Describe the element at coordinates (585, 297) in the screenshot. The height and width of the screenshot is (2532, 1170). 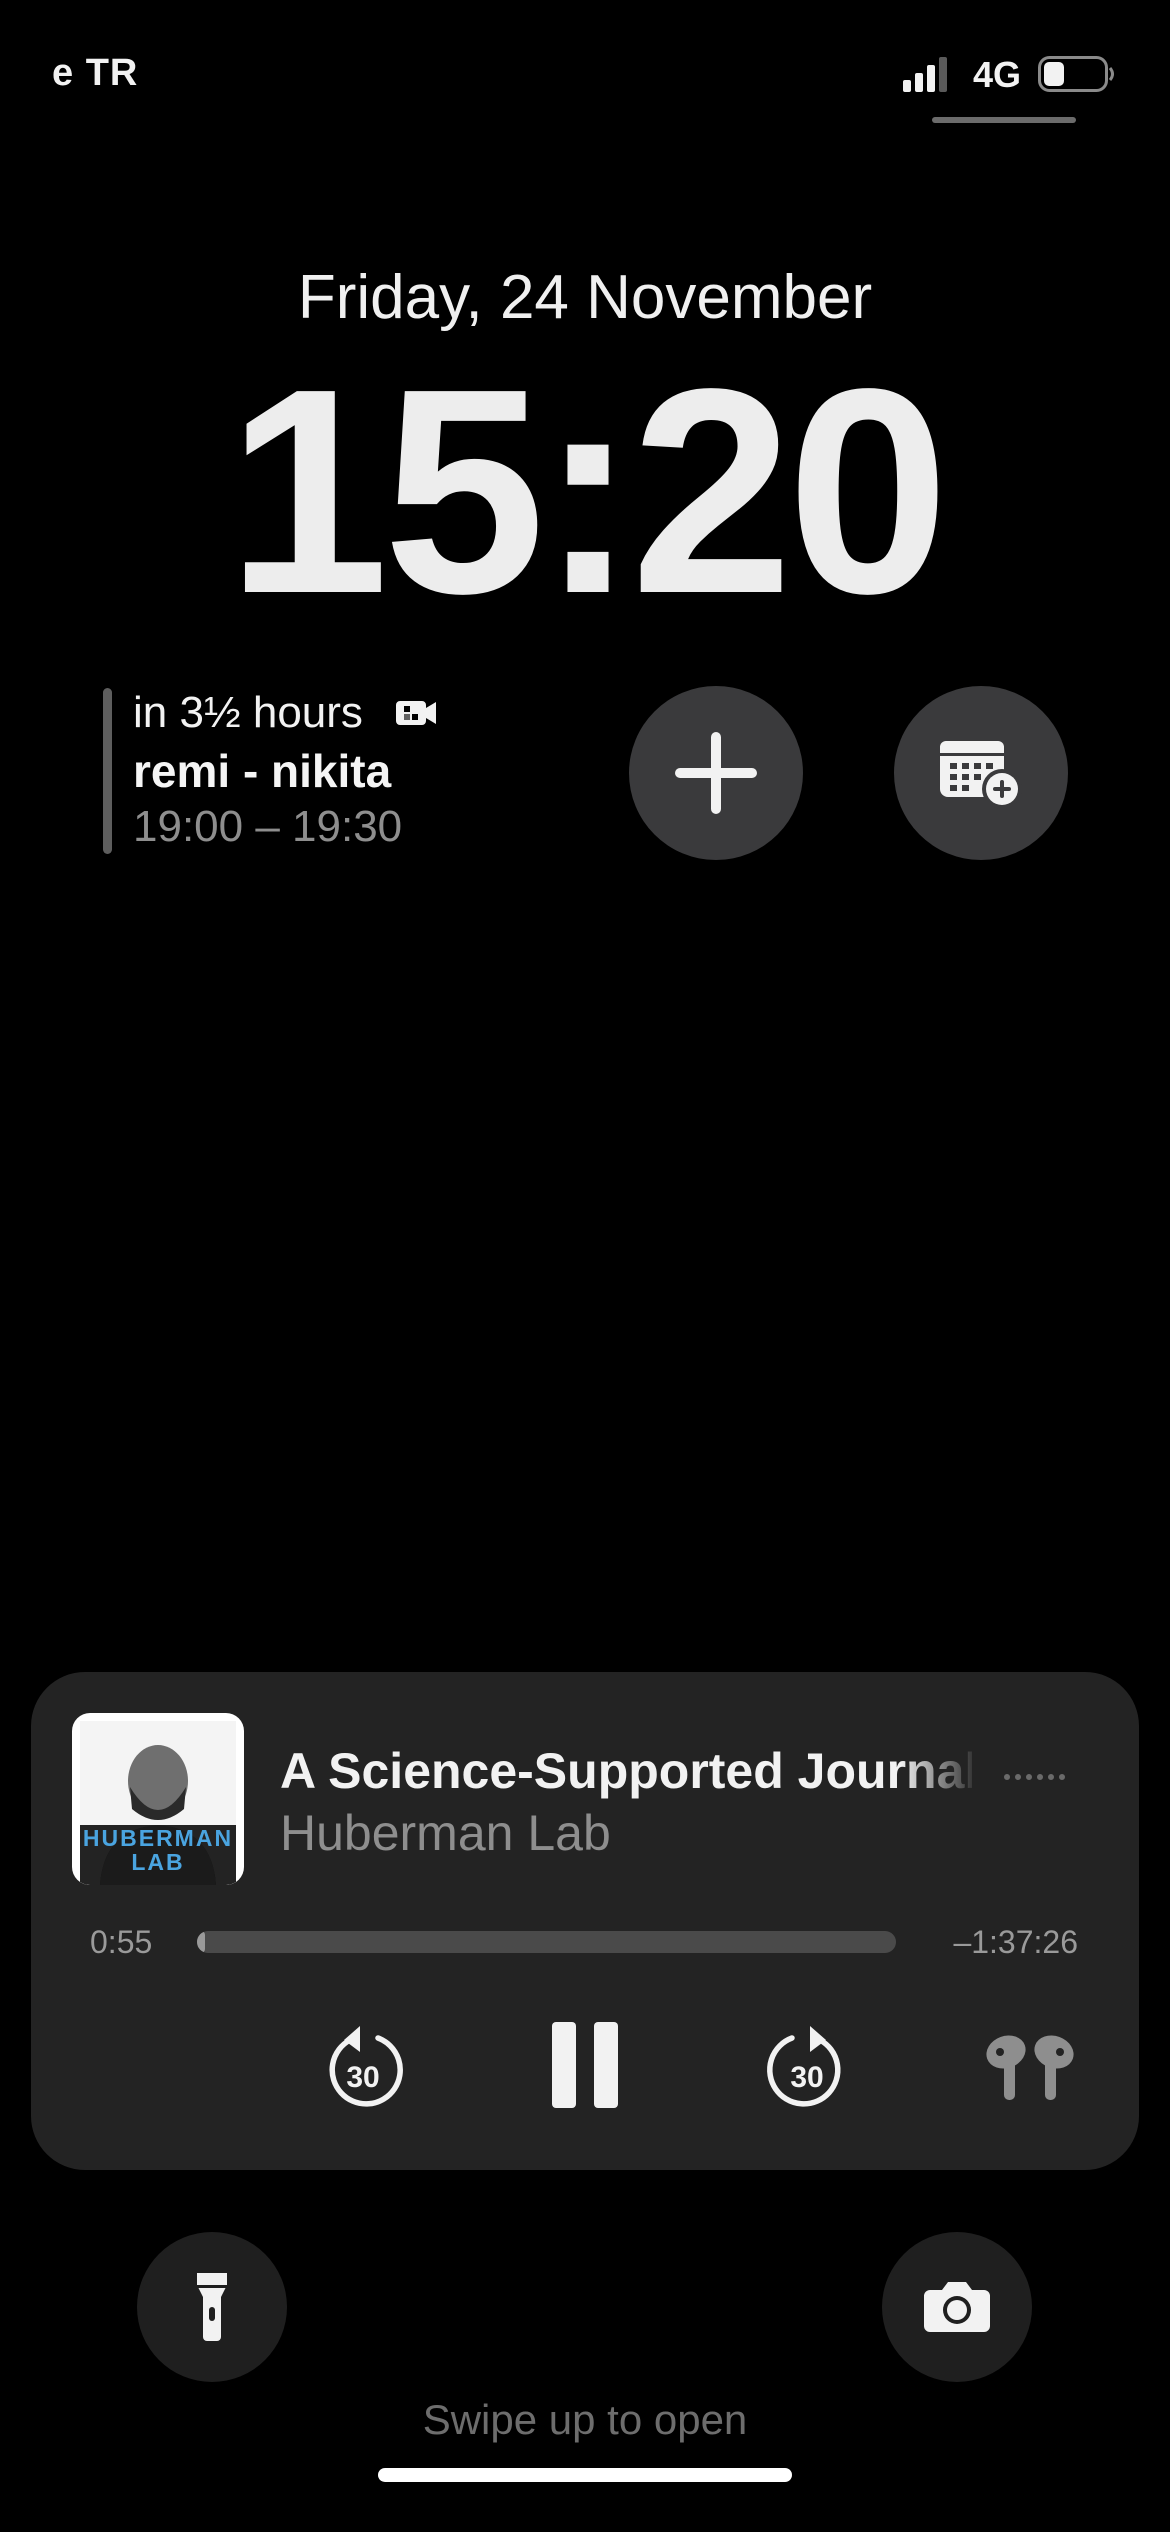
I see `lock-date: Friday, 24 November` at that location.